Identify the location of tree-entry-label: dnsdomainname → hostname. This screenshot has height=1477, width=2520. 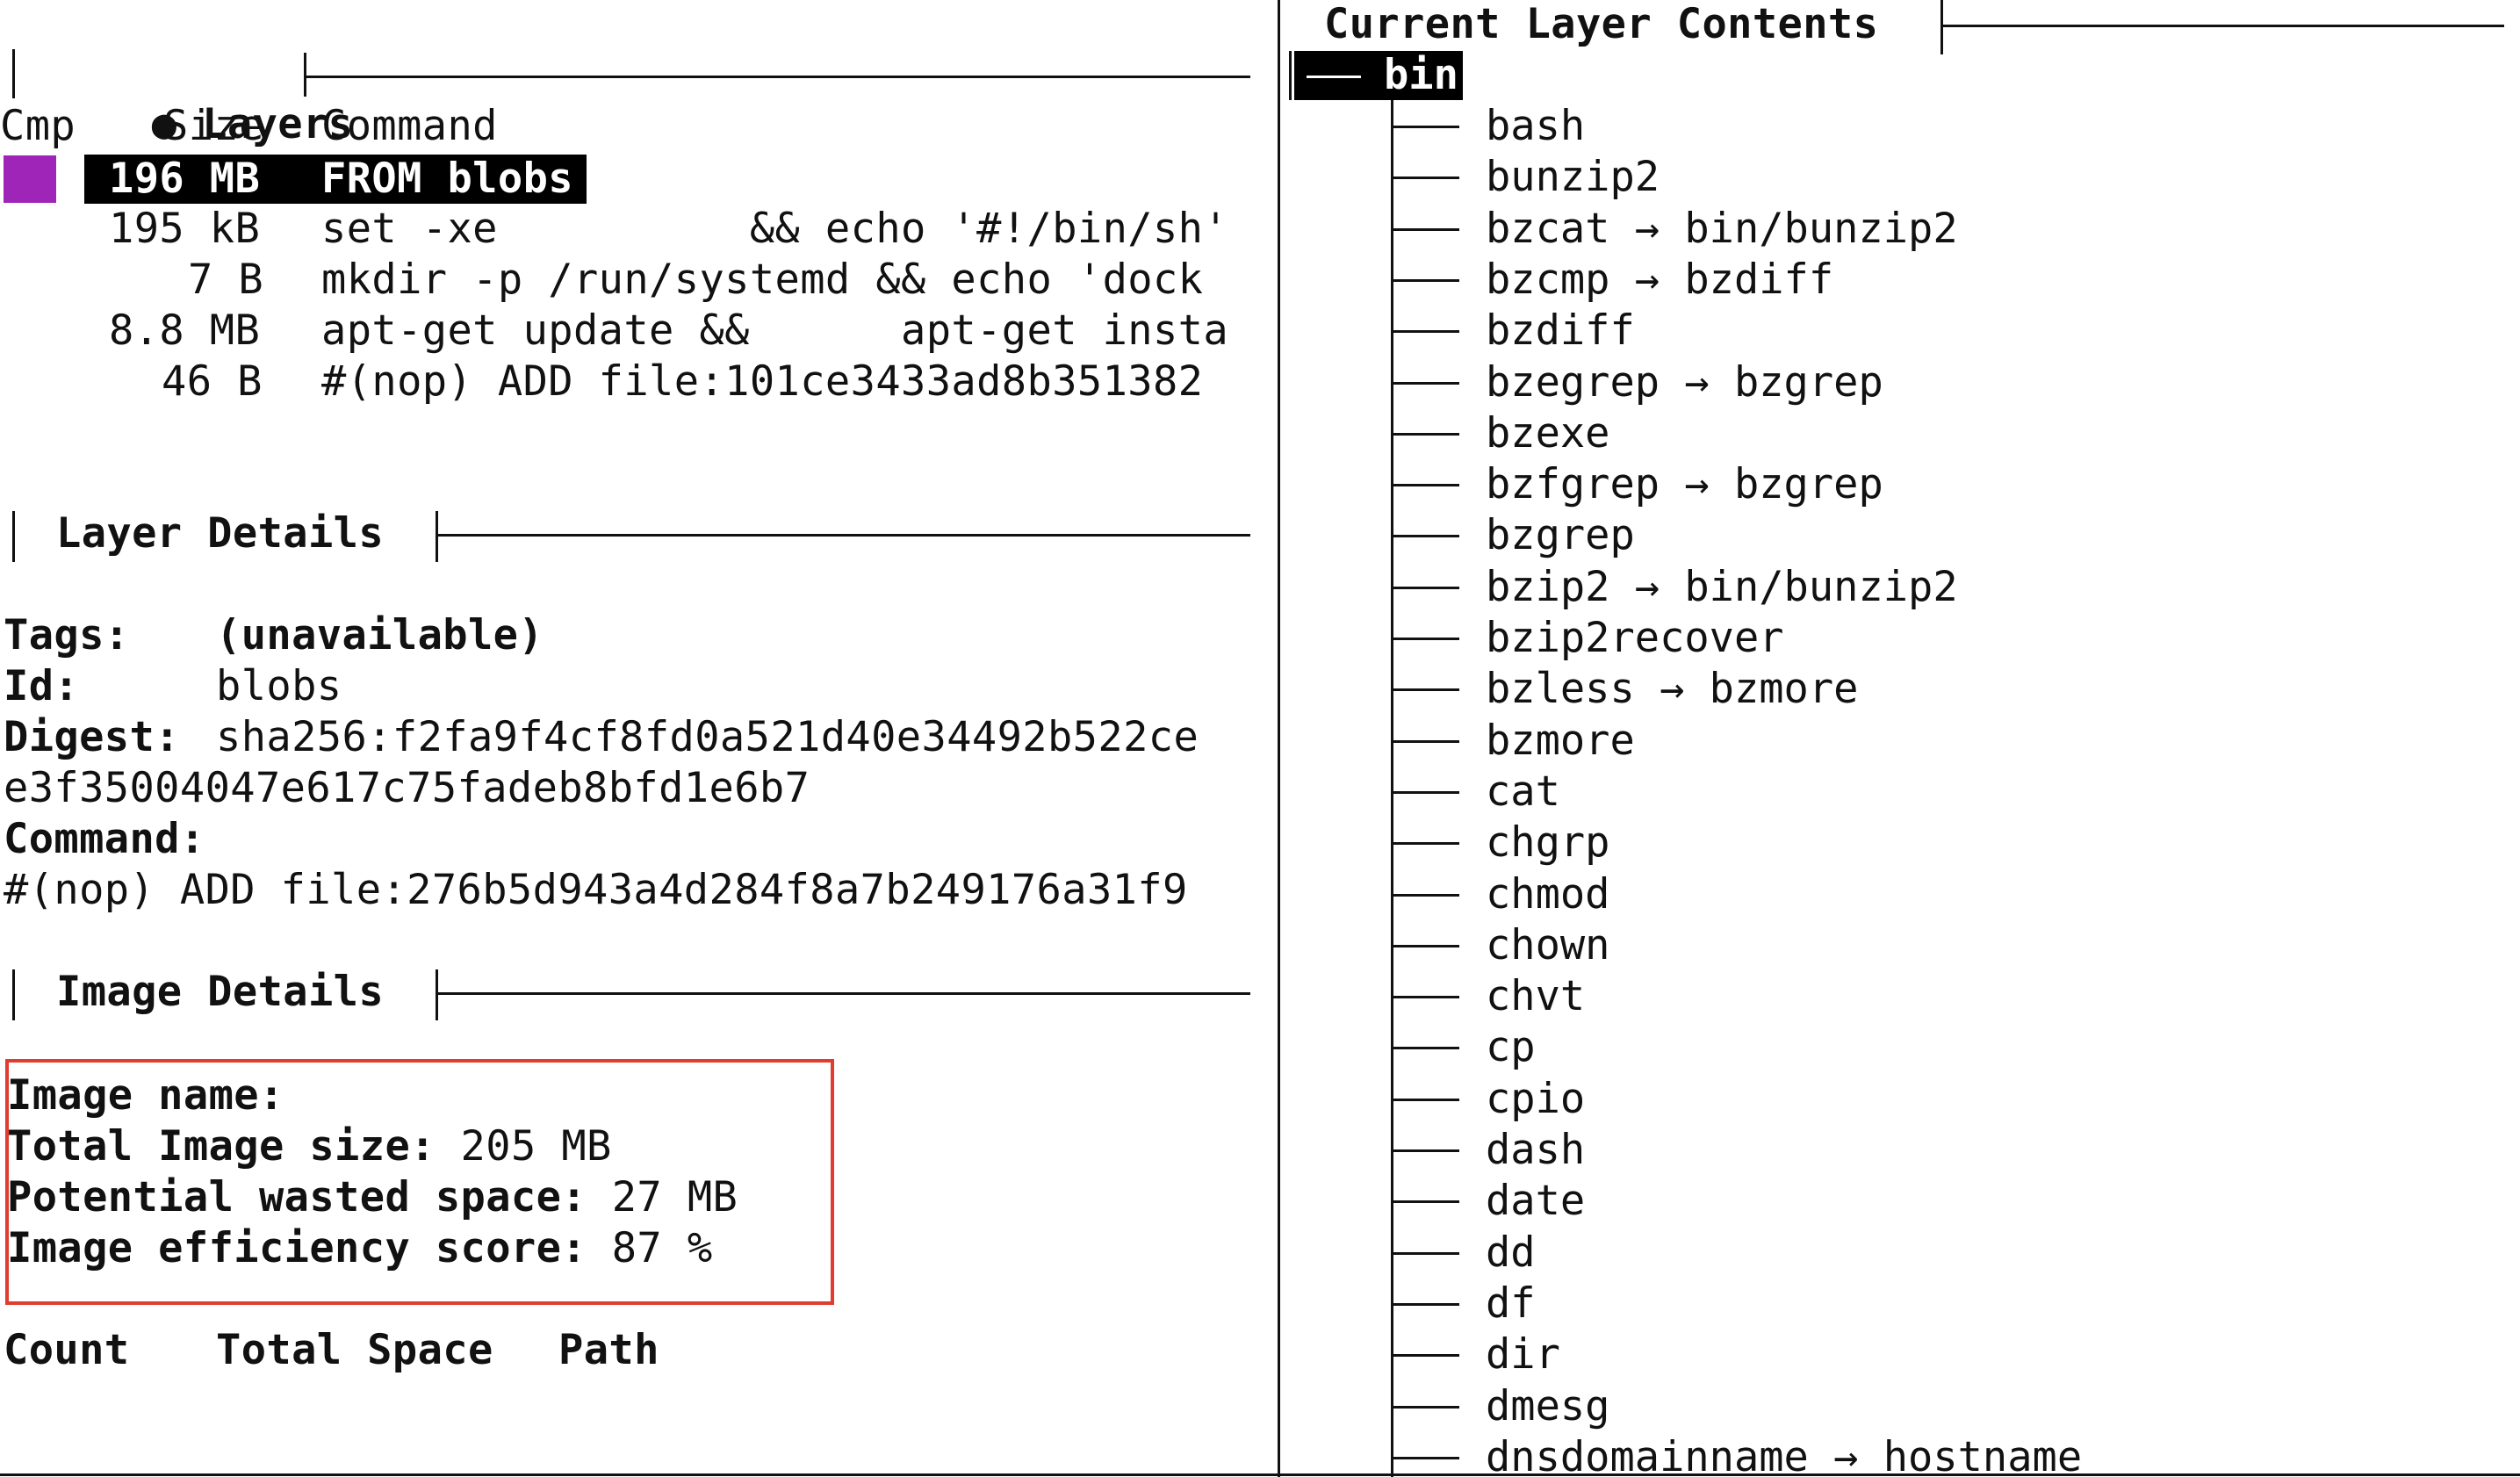
(1784, 1455).